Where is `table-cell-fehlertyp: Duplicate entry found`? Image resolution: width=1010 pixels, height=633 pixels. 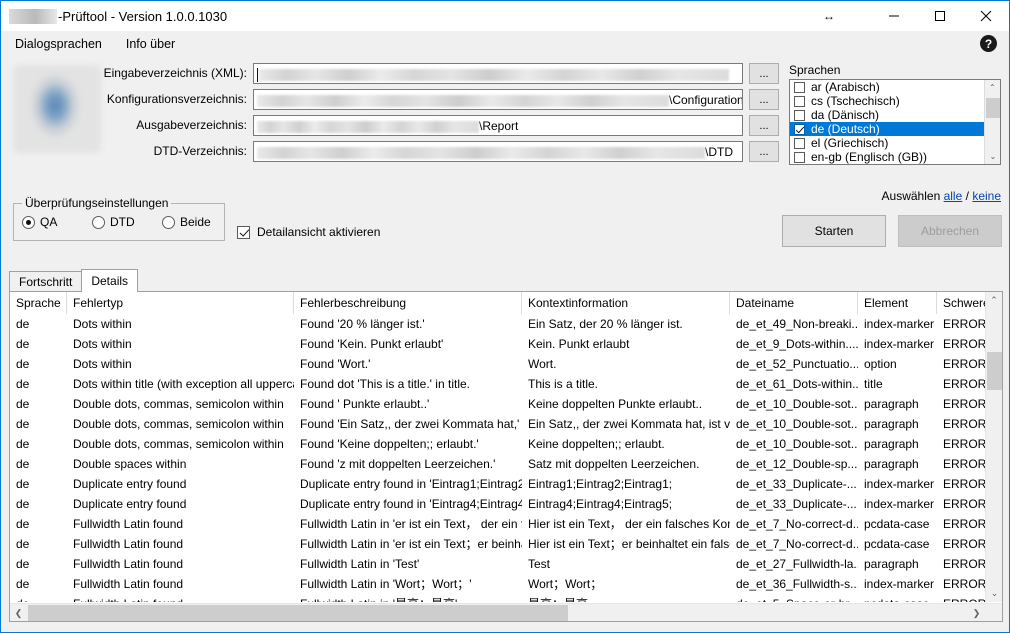
table-cell-fehlertyp: Duplicate entry found is located at coordinates (130, 504).